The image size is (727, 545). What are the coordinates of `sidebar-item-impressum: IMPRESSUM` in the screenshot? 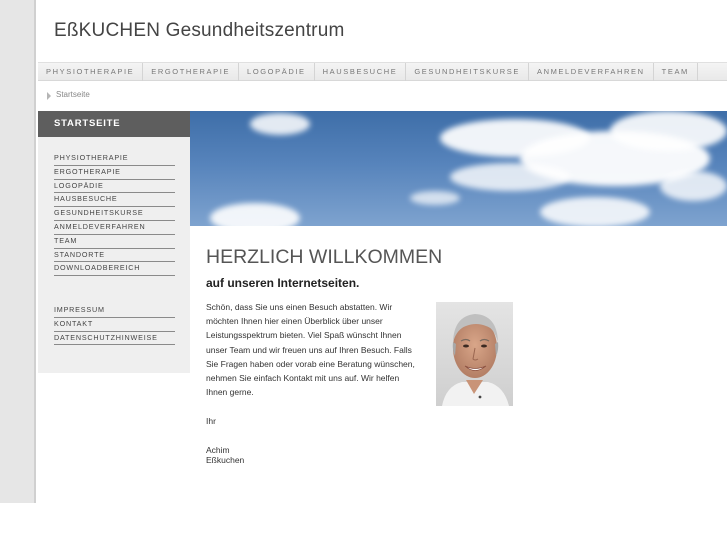 It's located at (114, 311).